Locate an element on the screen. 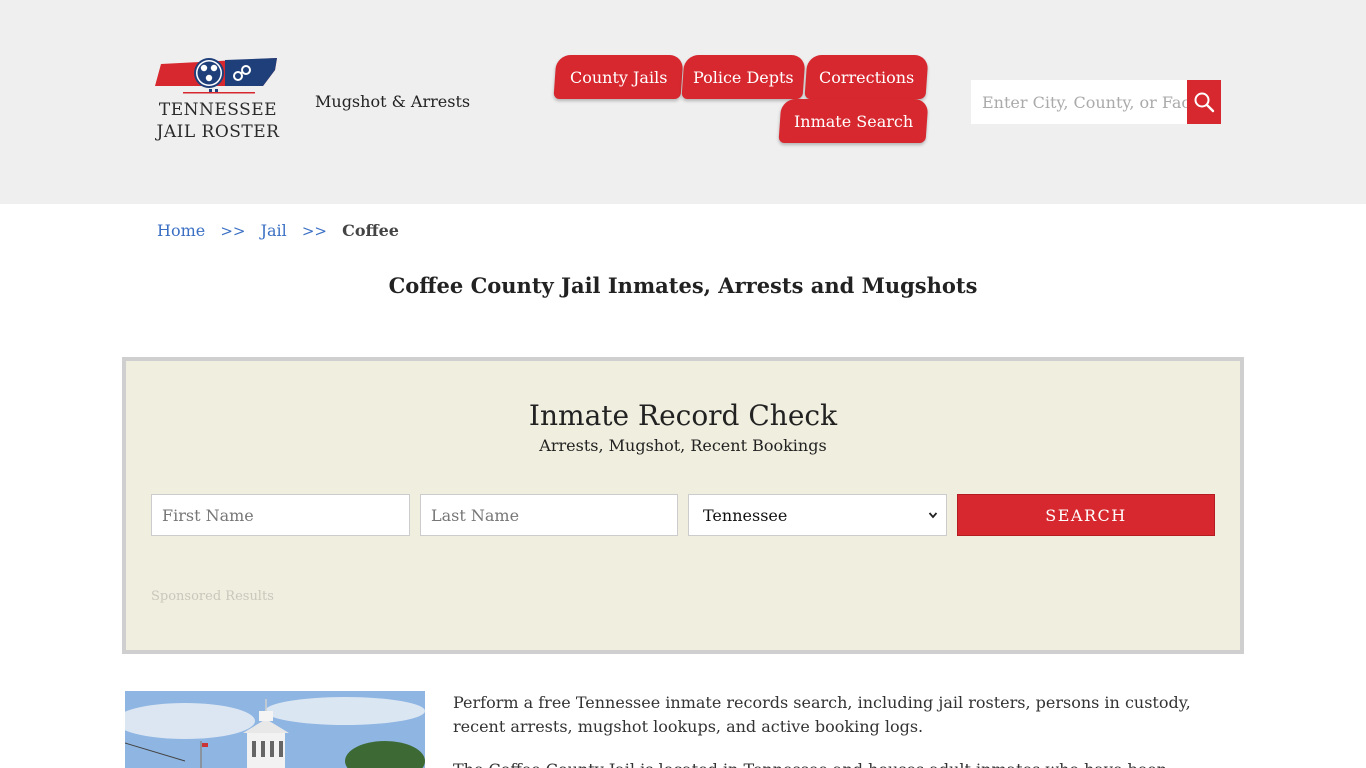  nav-inmate-search-button: Inmate Search is located at coordinates (853, 121).